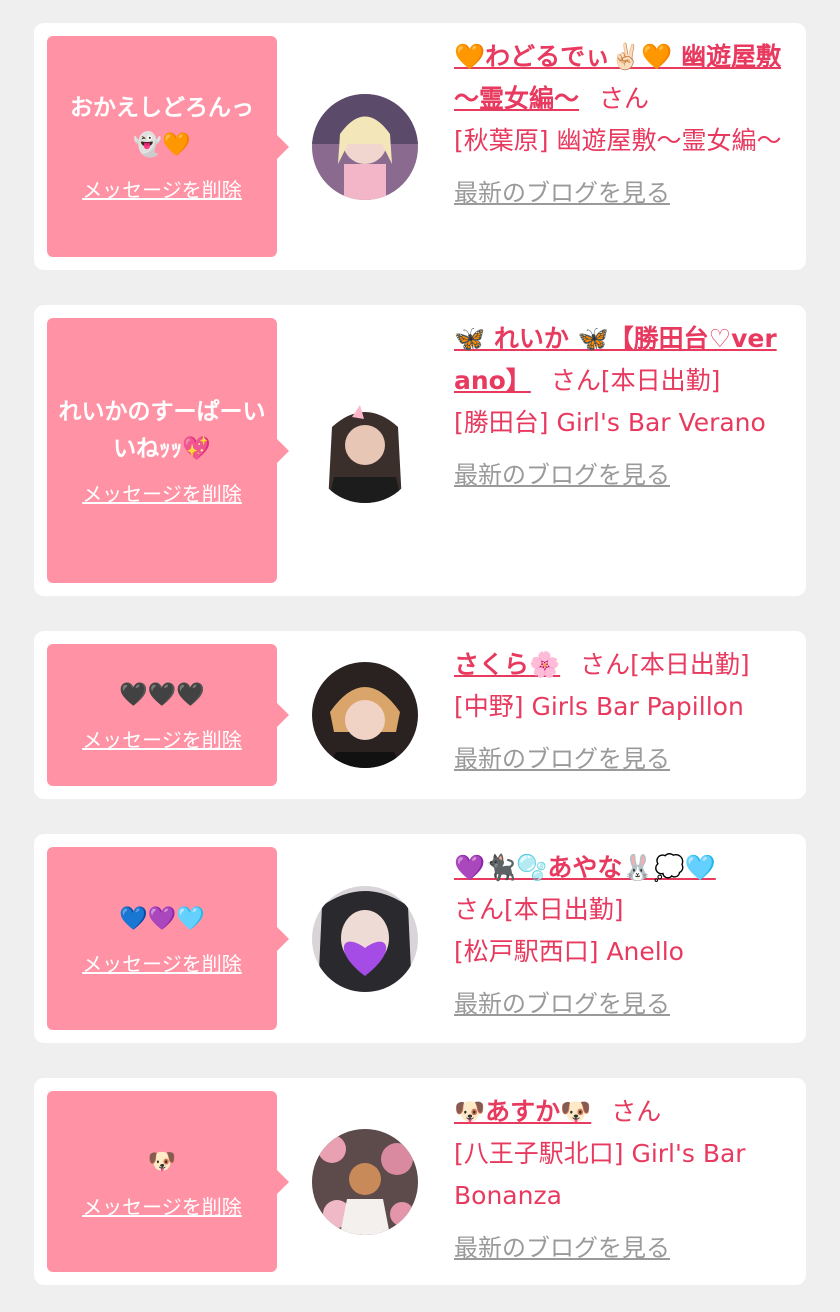  I want to click on message-text: 💙💜🩵, so click(162, 918).